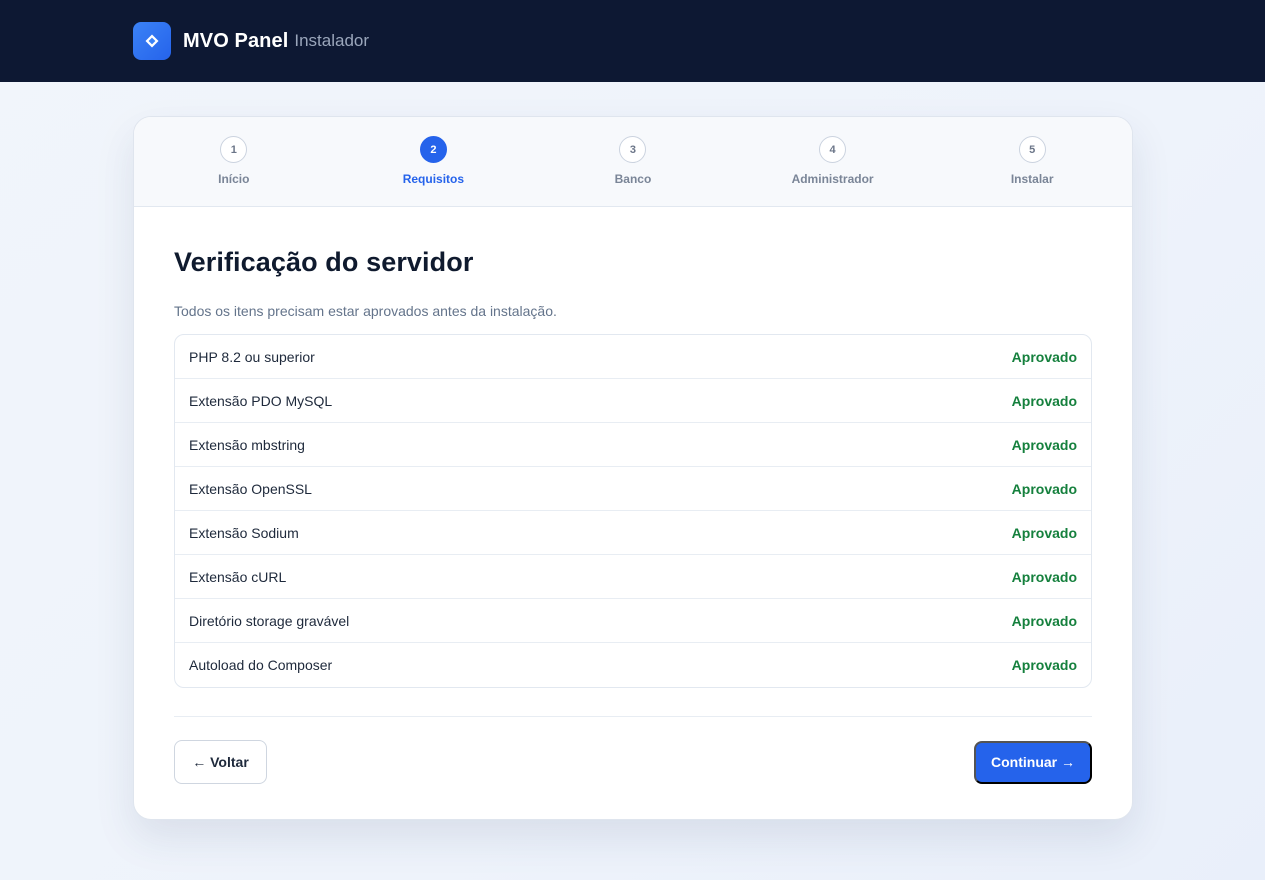 The width and height of the screenshot is (1265, 880). What do you see at coordinates (433, 179) in the screenshot?
I see `step-label: Requisitos` at bounding box center [433, 179].